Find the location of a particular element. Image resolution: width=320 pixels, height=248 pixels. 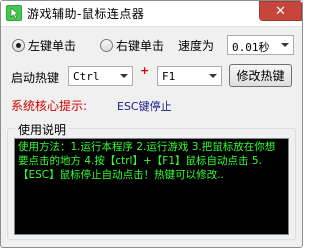

hotkey-modifier-value: Ctrl is located at coordinates (86, 76).